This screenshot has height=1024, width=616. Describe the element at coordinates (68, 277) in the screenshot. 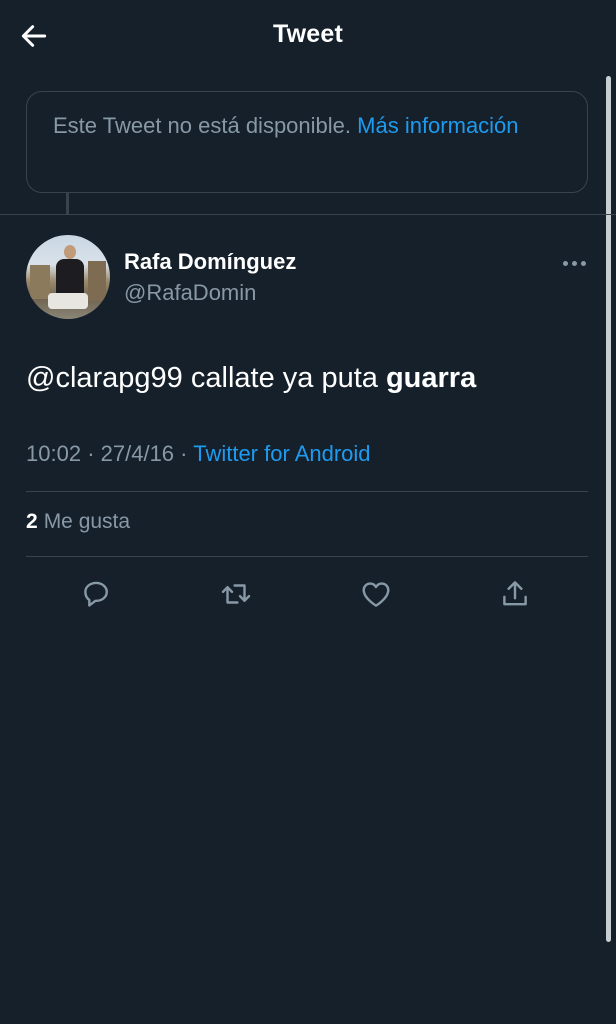

I see `avatar` at that location.